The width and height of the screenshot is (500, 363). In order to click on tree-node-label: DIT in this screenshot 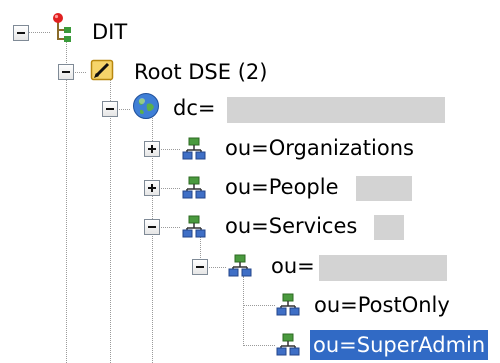, I will do `click(109, 32)`.